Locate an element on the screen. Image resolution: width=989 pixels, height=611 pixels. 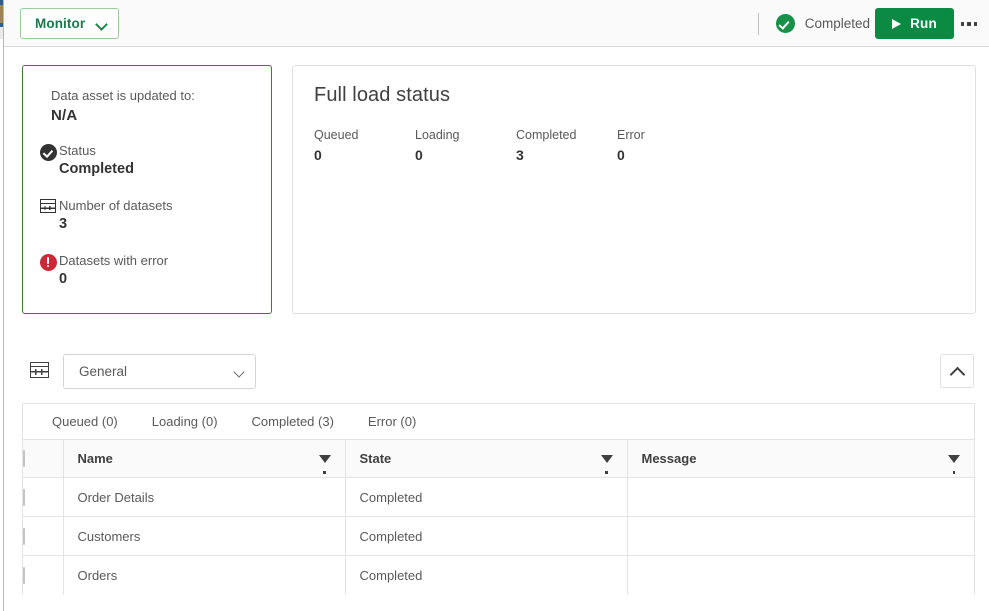
play-icon is located at coordinates (897, 23).